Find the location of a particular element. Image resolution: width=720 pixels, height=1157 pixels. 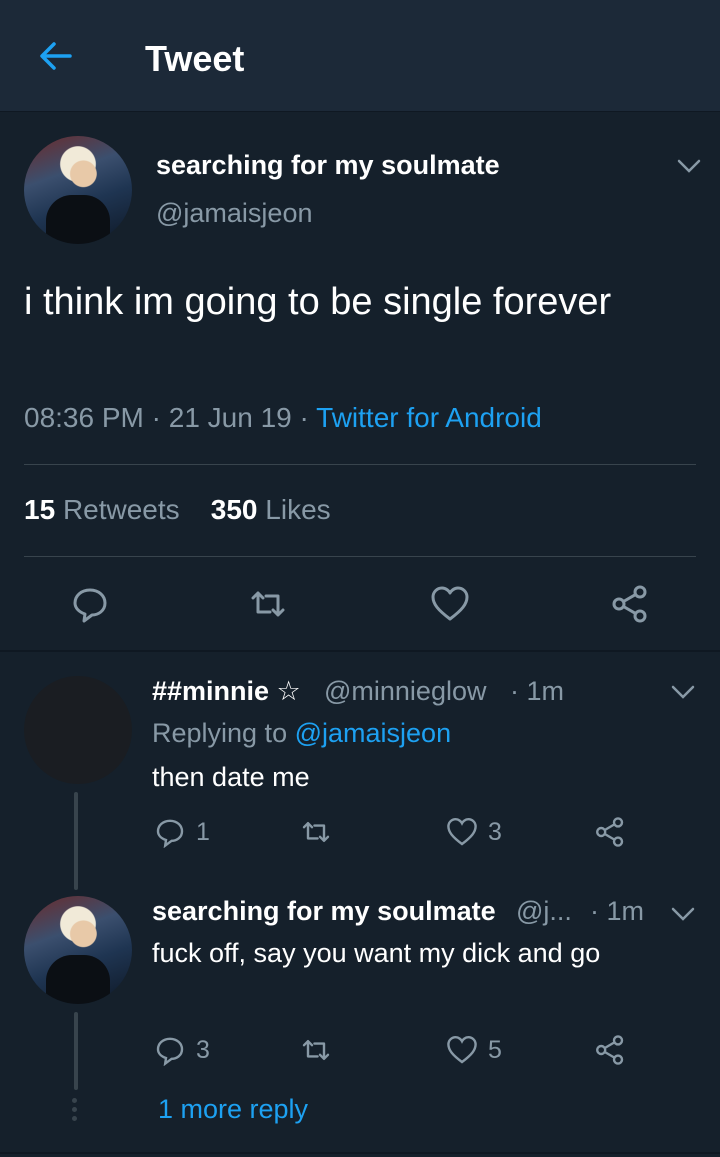

reply-author-name: searching for my soulmate is located at coordinates (324, 911).